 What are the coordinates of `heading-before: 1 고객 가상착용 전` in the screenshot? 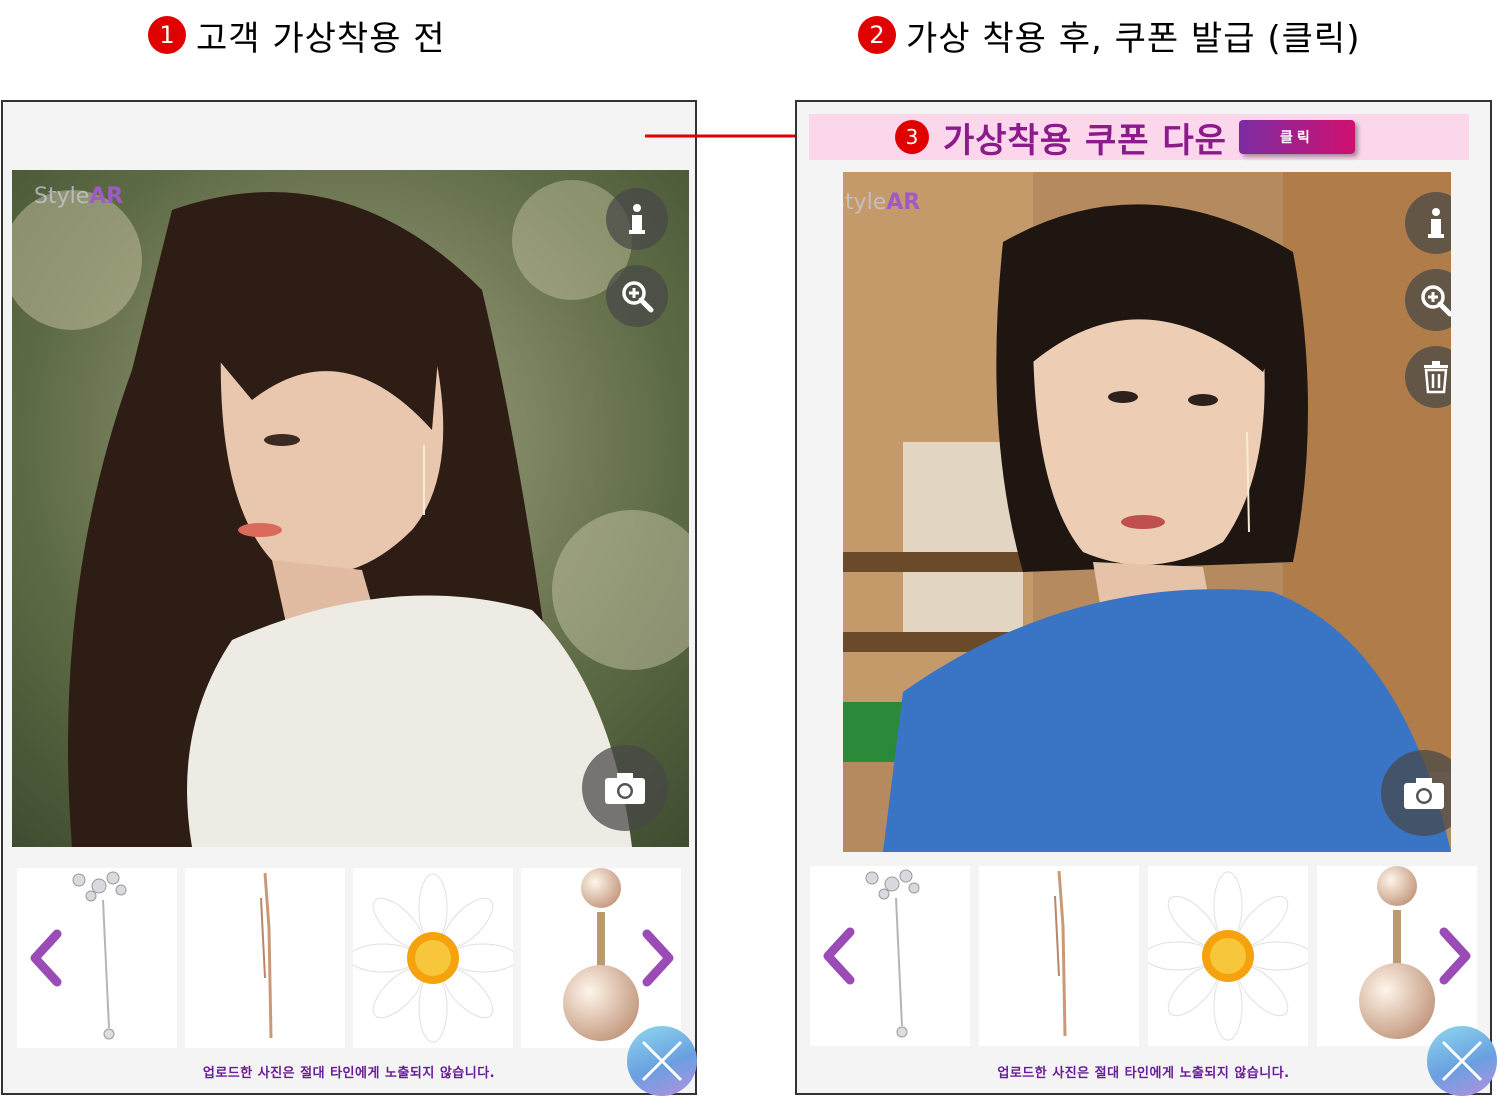 It's located at (297, 35).